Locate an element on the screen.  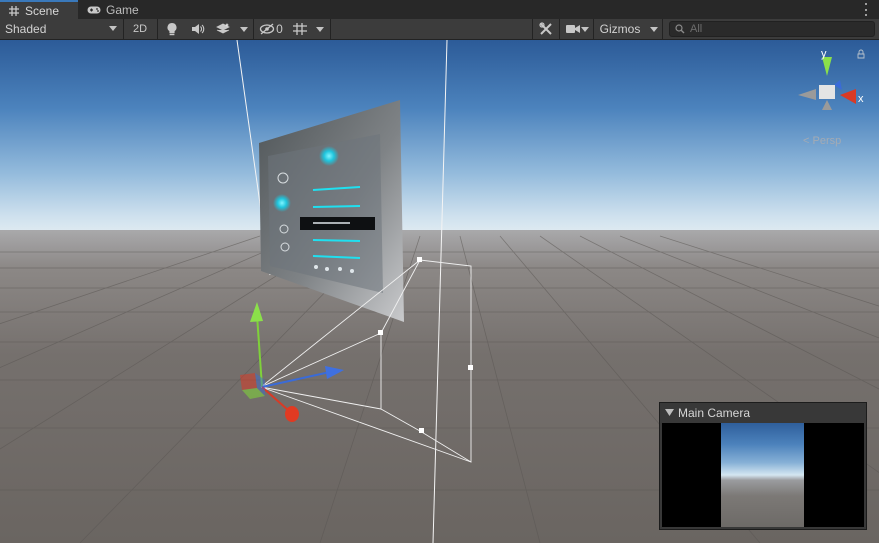
projection-toggle: < Persp is located at coordinates (822, 141).